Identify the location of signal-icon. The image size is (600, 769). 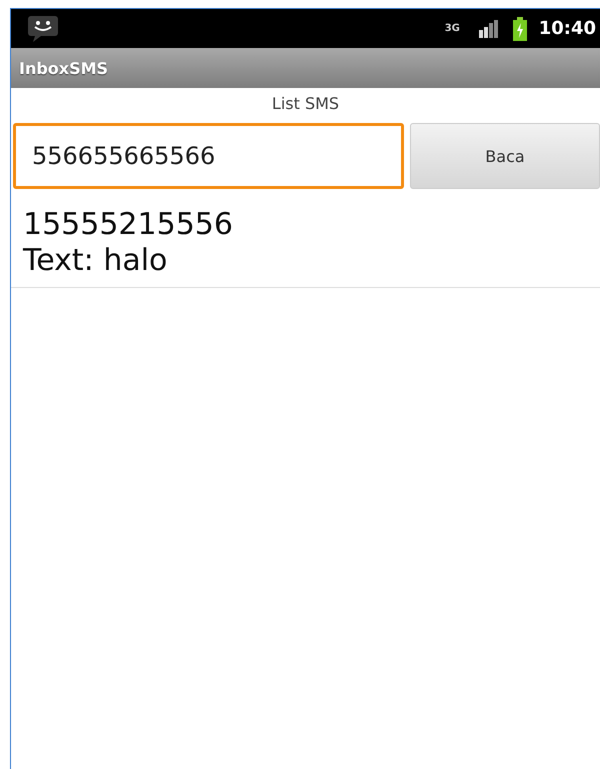
(488, 29).